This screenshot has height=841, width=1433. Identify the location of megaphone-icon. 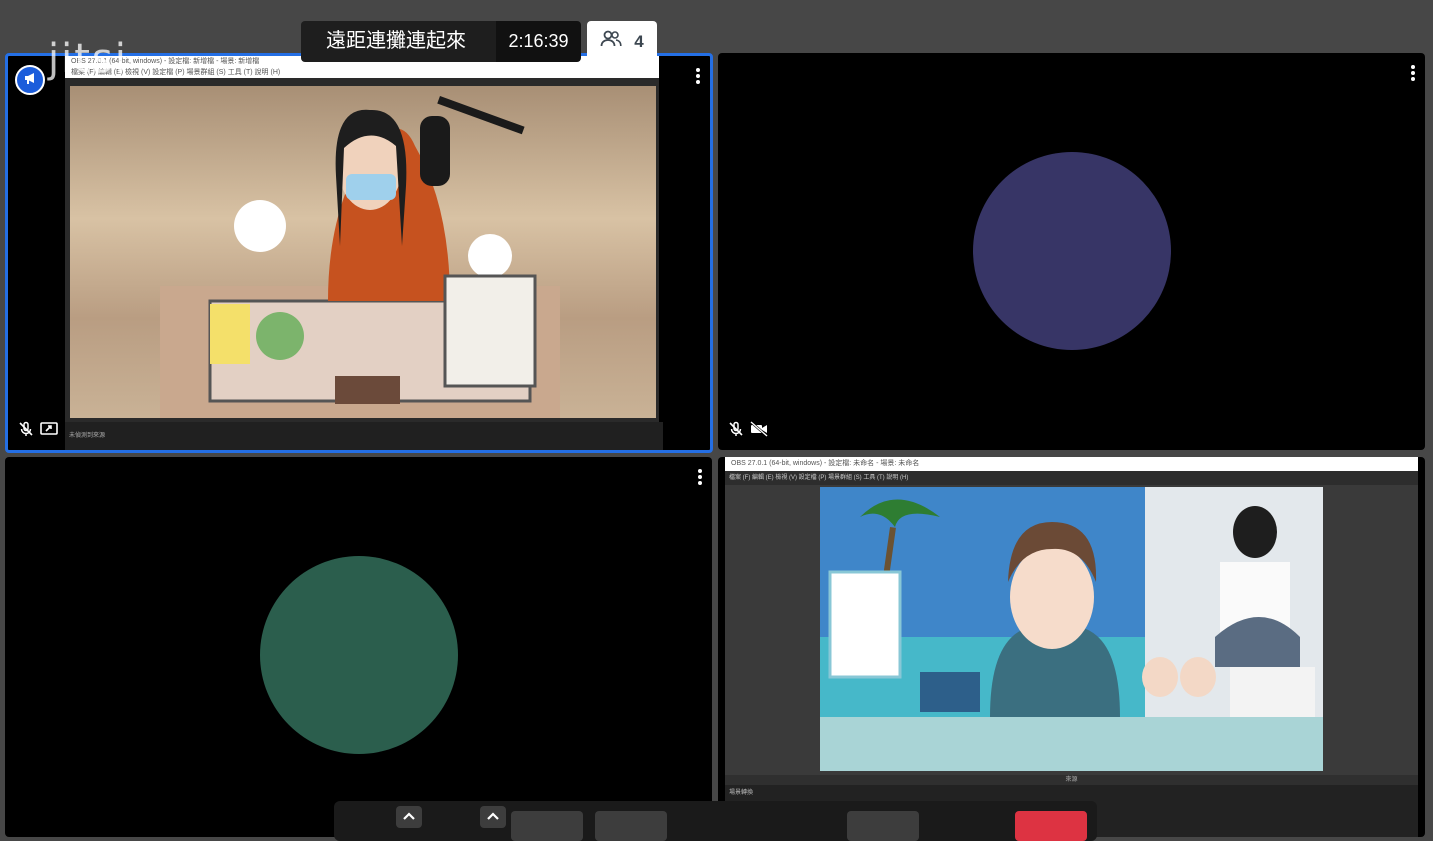
(30, 80).